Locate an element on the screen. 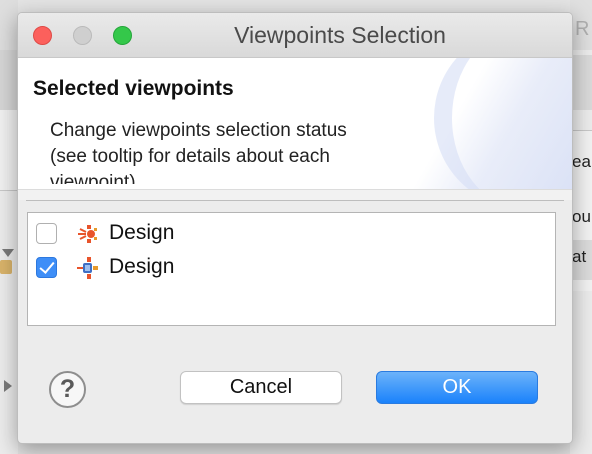  viewpoint-checkbox-checked is located at coordinates (46, 267).